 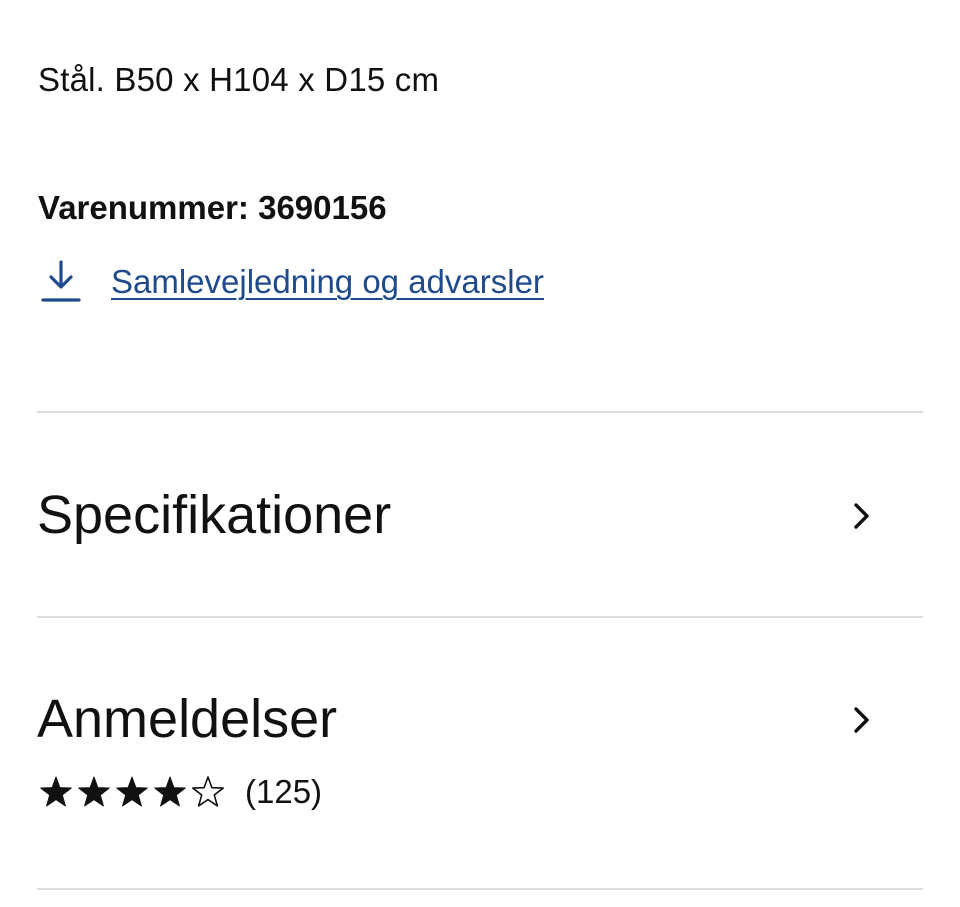 What do you see at coordinates (61, 281) in the screenshot?
I see `download-icon` at bounding box center [61, 281].